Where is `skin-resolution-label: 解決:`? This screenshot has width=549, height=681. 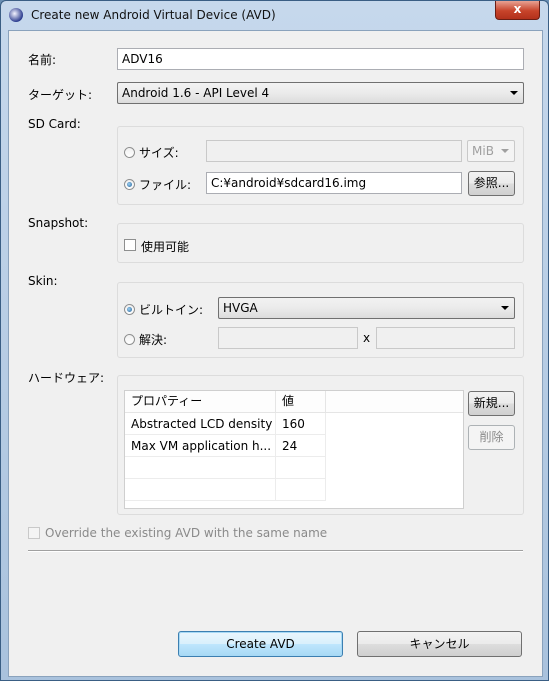
skin-resolution-label: 解決: is located at coordinates (153, 340).